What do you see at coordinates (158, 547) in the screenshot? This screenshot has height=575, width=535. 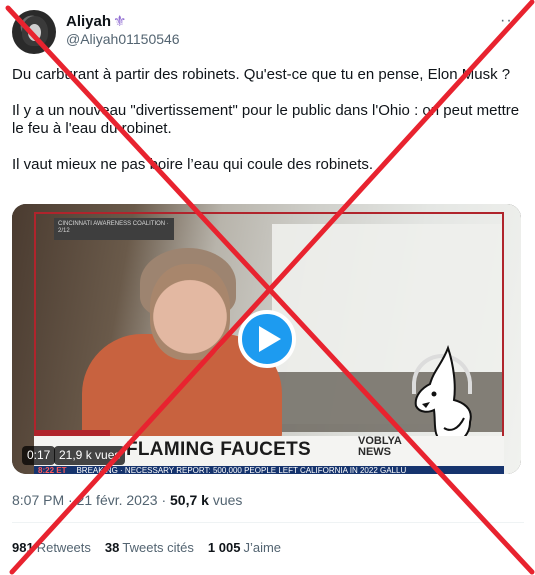 I see `quotes-label: Tweets cités` at bounding box center [158, 547].